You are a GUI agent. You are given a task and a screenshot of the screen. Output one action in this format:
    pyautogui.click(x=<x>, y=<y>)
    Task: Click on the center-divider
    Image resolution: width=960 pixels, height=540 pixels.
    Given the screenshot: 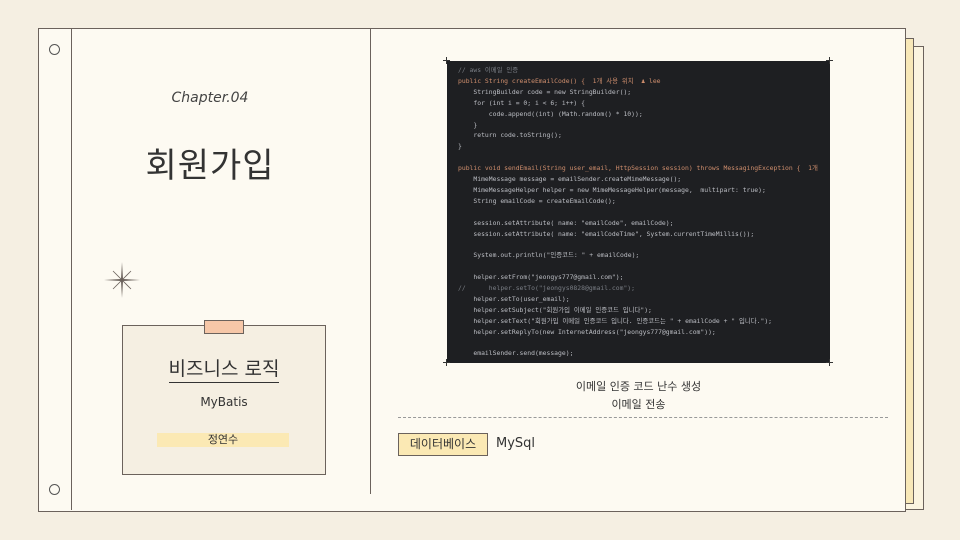 What is the action you would take?
    pyautogui.click(x=370, y=261)
    